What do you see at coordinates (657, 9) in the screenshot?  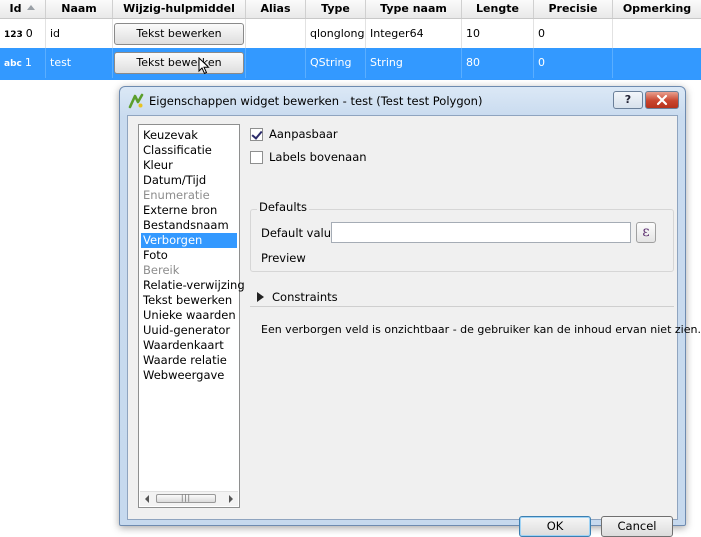 I see `column-header-comment: Opmerking` at bounding box center [657, 9].